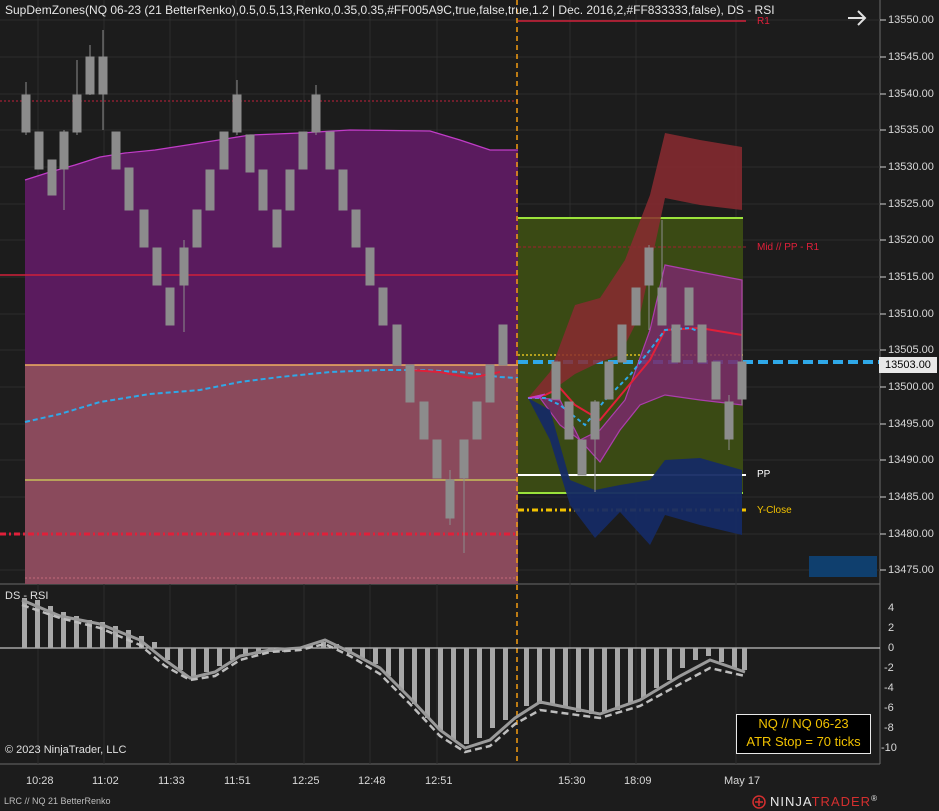  Describe the element at coordinates (891, 648) in the screenshot. I see `rsi-tick: 0` at that location.